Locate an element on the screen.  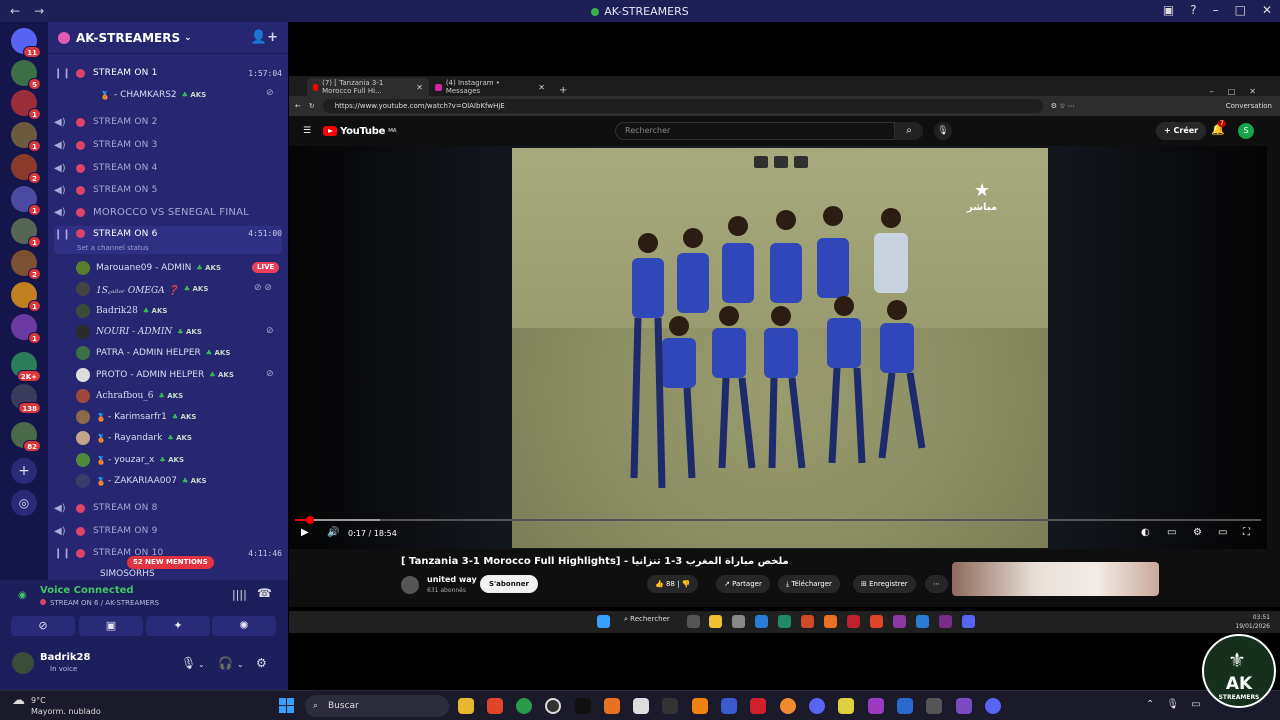
play-icon: ▶ is located at coordinates (305, 532).